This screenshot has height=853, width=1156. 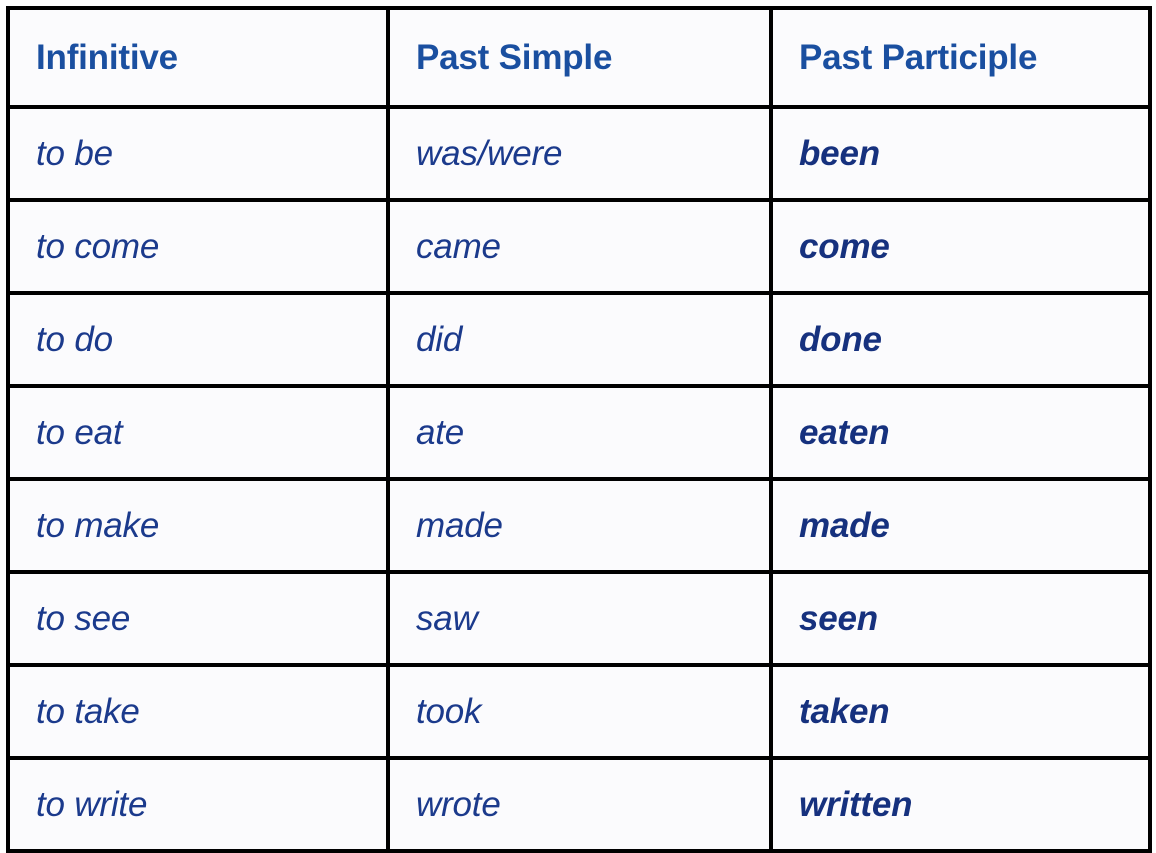 I want to click on cell-infinitive: to take, so click(x=198, y=711).